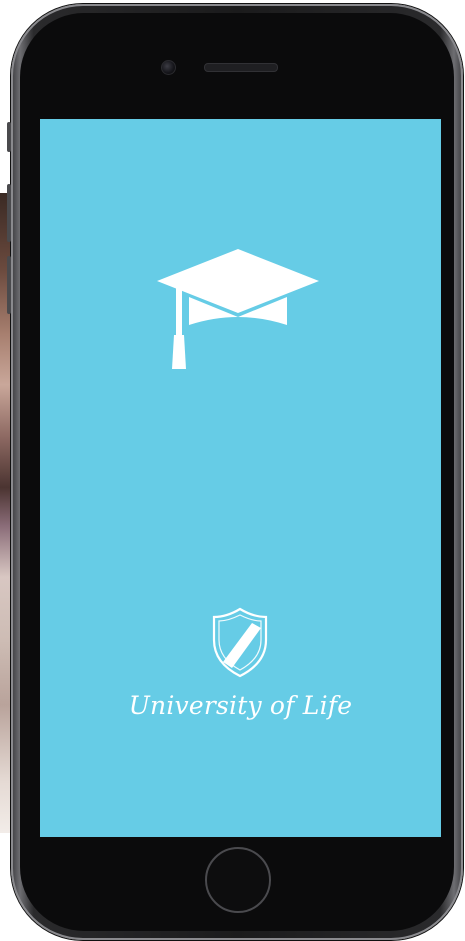  What do you see at coordinates (9, 137) in the screenshot?
I see `silent-switch` at bounding box center [9, 137].